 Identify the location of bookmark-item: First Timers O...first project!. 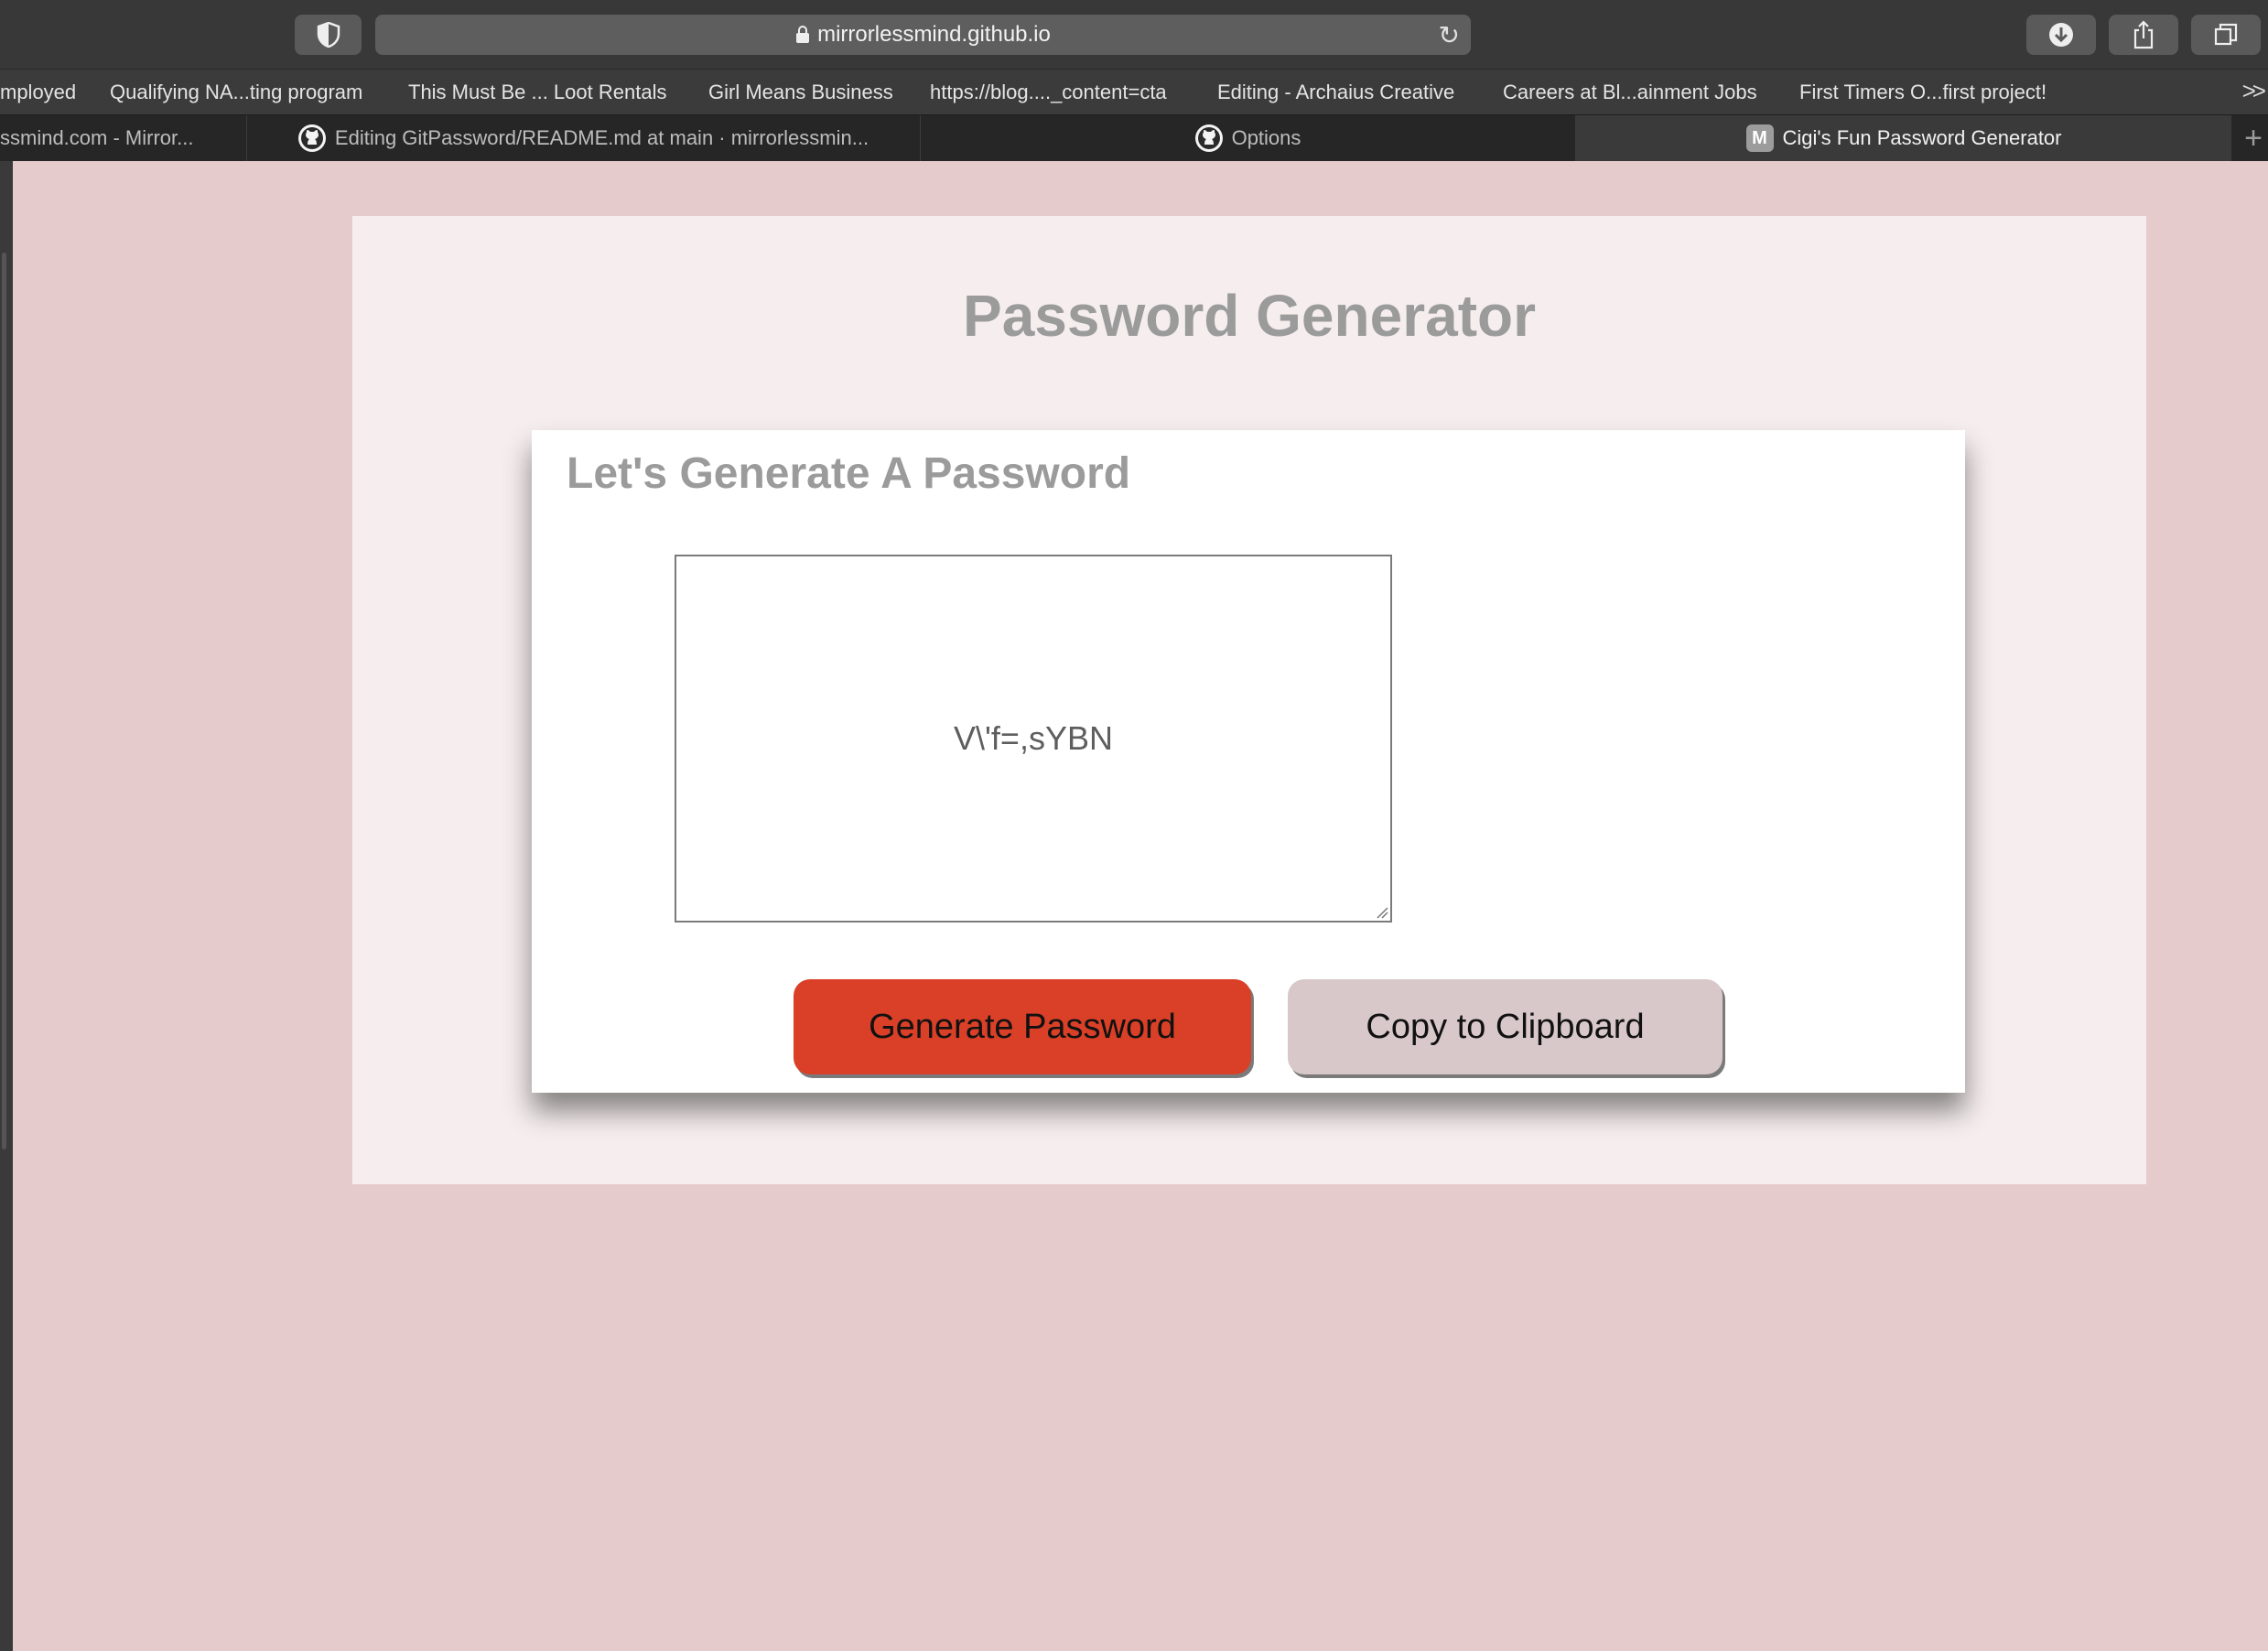
(1923, 92).